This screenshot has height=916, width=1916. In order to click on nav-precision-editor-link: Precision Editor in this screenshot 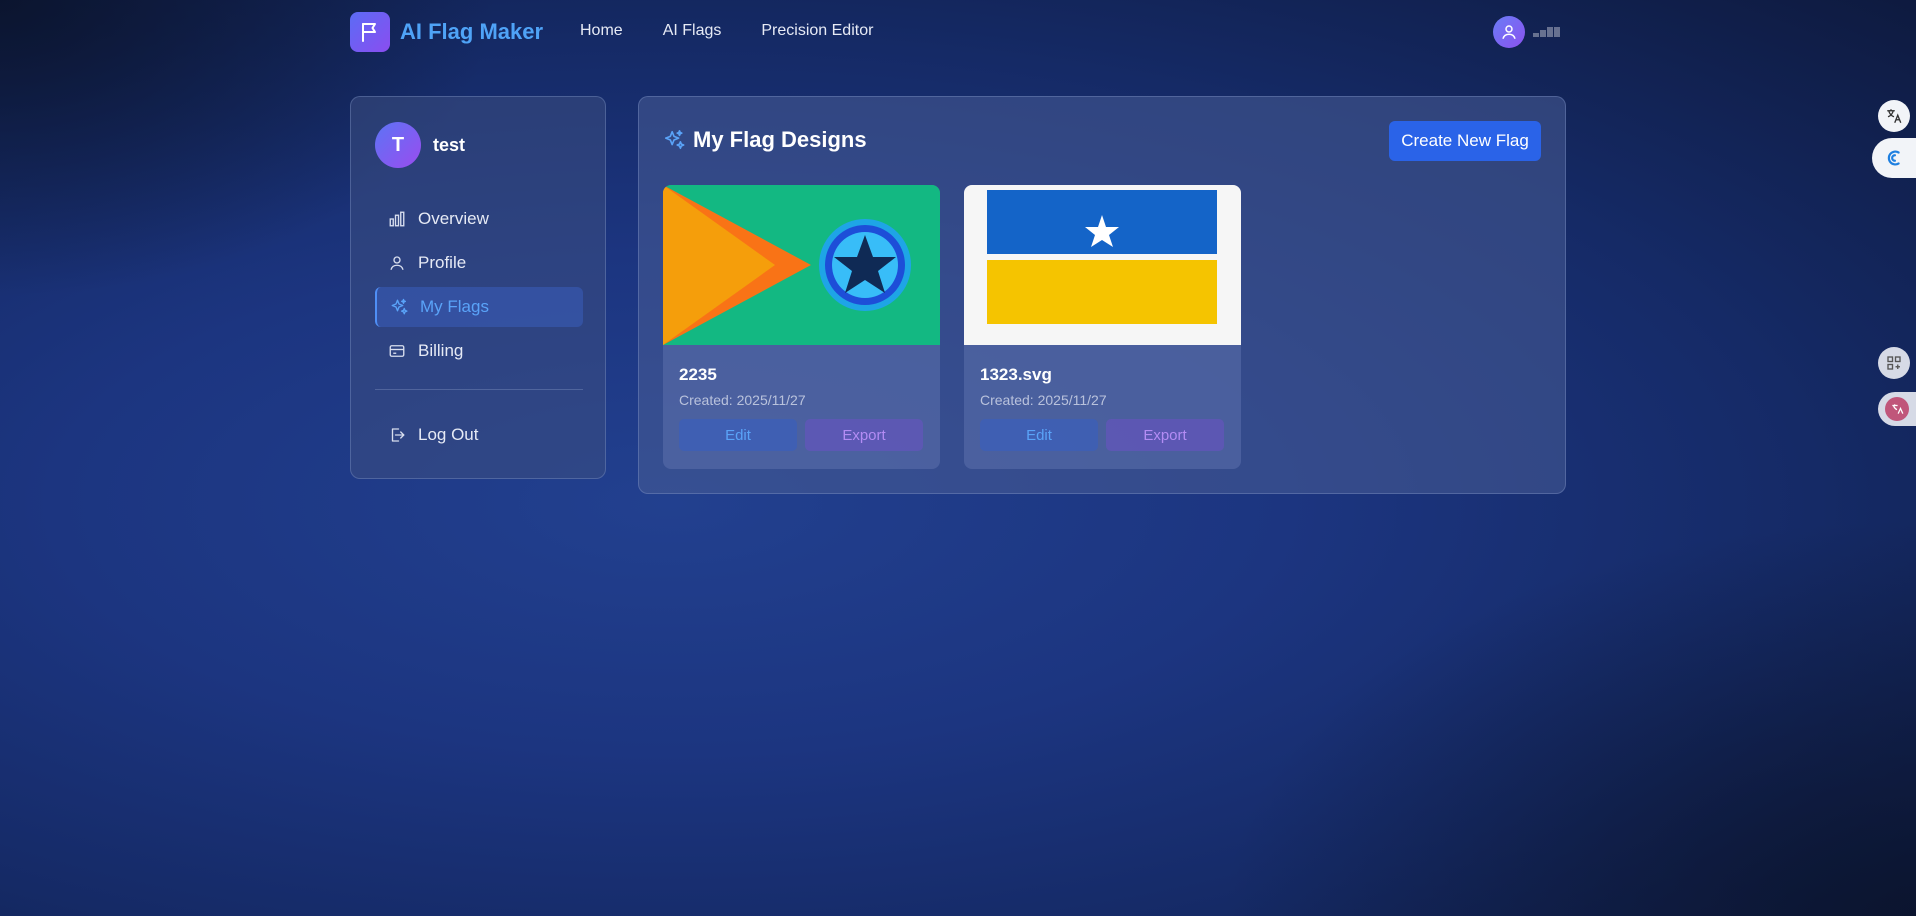, I will do `click(817, 31)`.